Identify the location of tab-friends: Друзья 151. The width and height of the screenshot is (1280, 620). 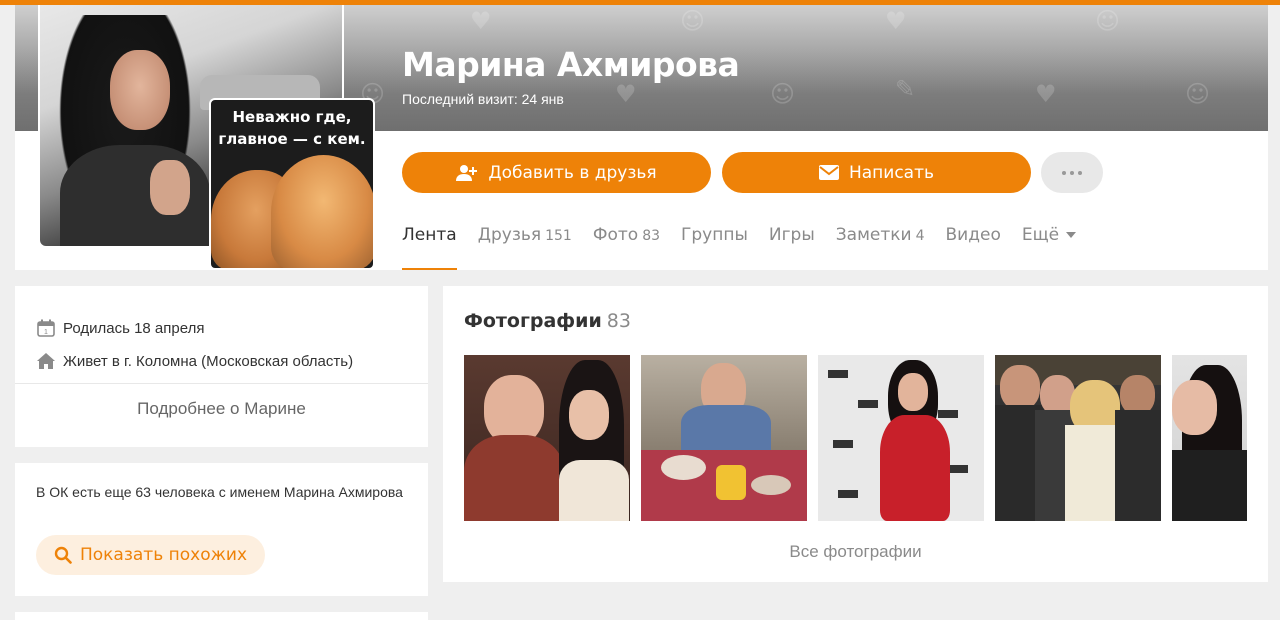
(525, 247).